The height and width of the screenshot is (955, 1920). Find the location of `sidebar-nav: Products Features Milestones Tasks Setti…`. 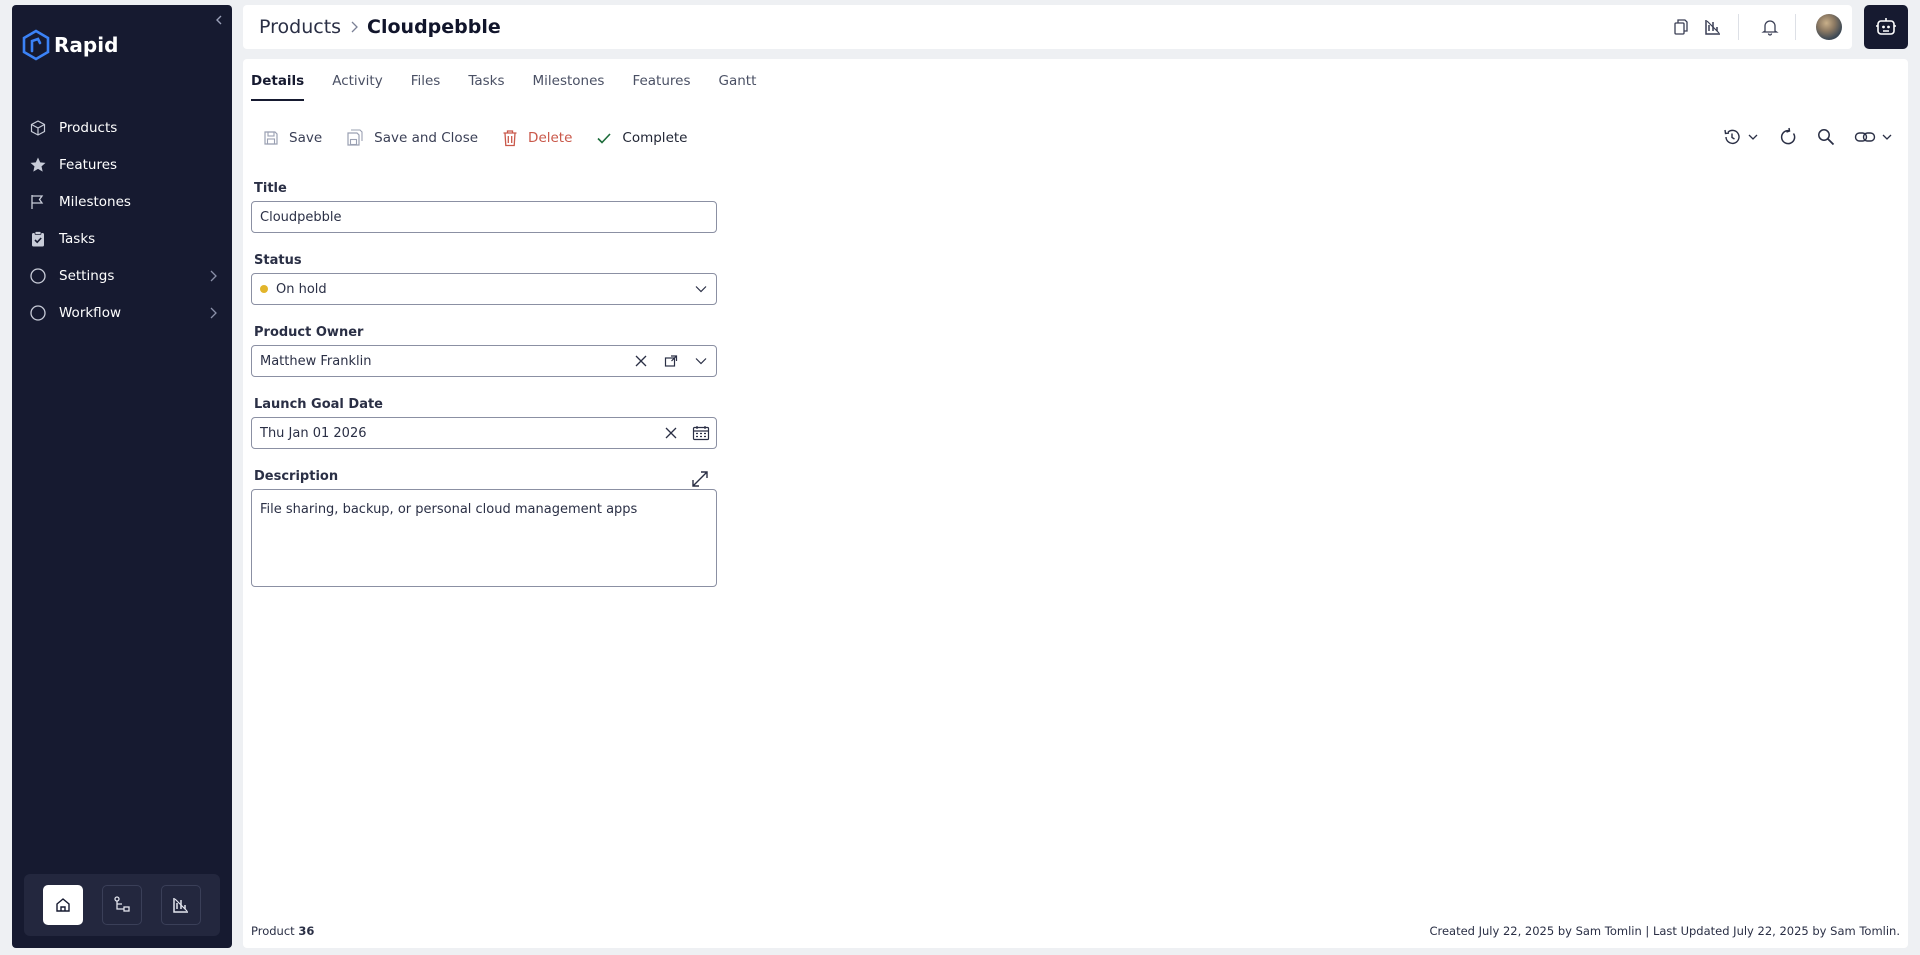

sidebar-nav: Products Features Milestones Tasks Setti… is located at coordinates (122, 220).